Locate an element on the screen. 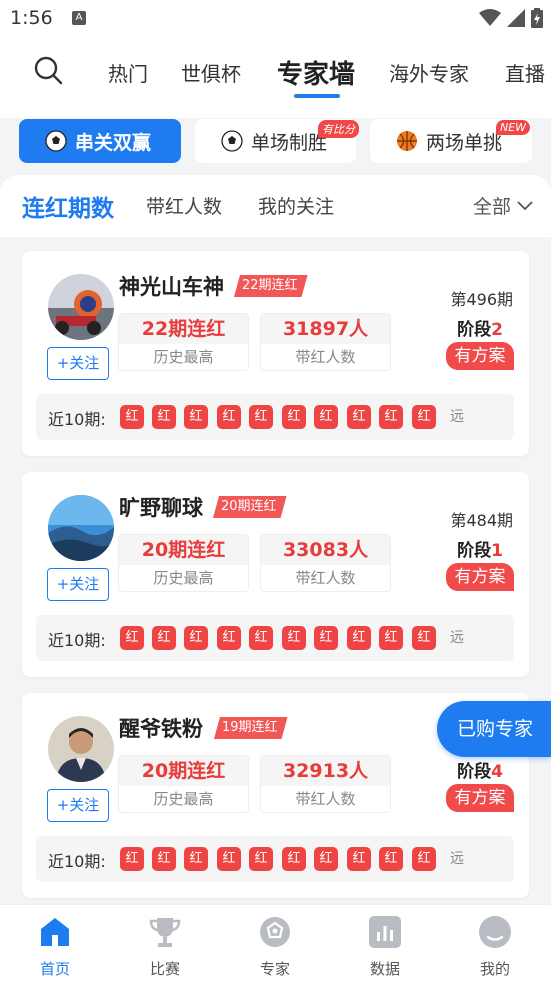  chip-parlay: 串关双赢 is located at coordinates (100, 141).